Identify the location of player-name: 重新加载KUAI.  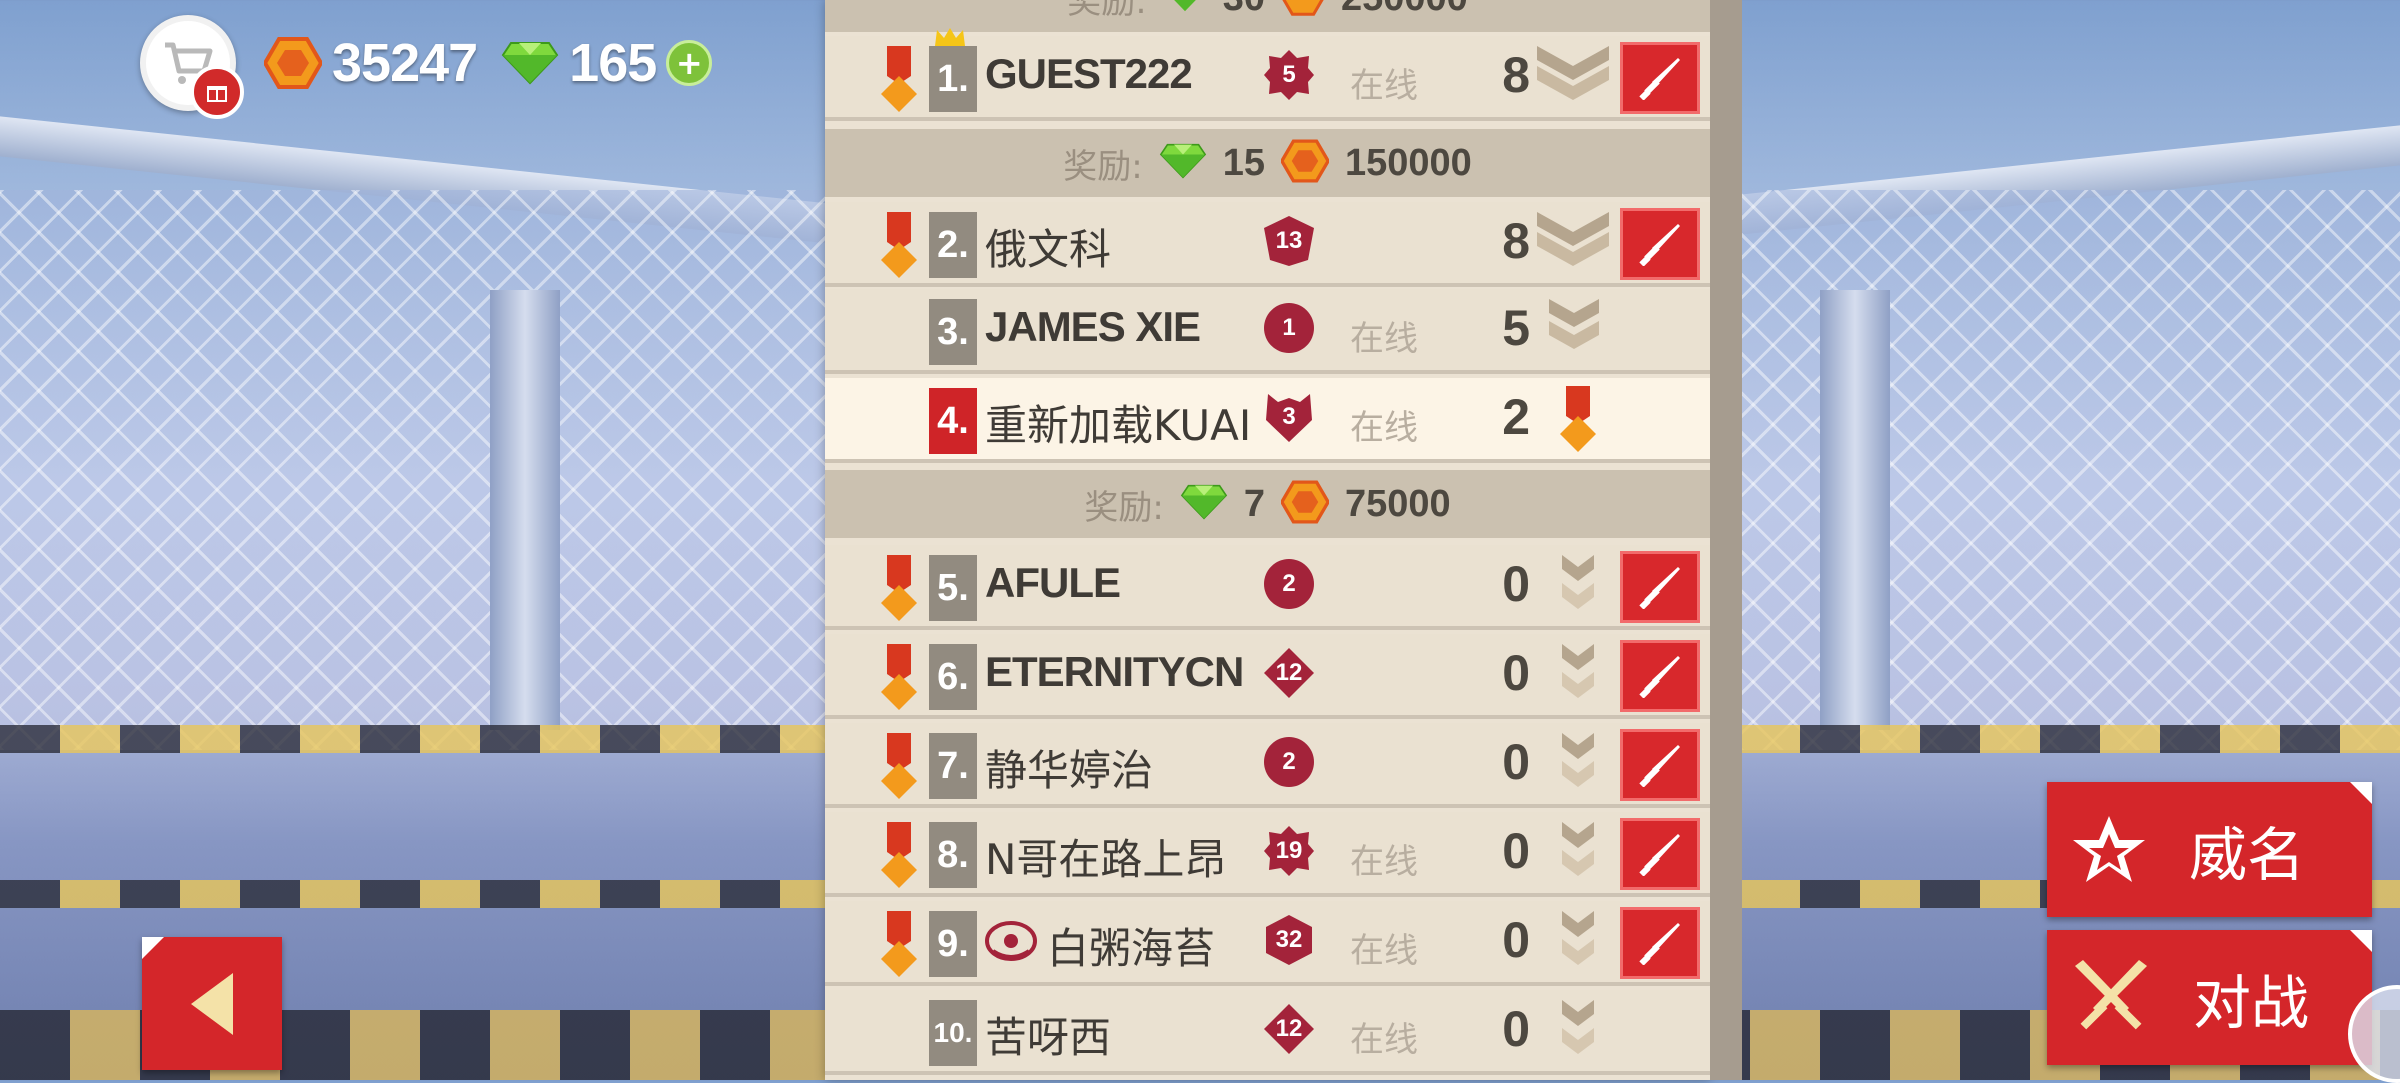
(1118, 425).